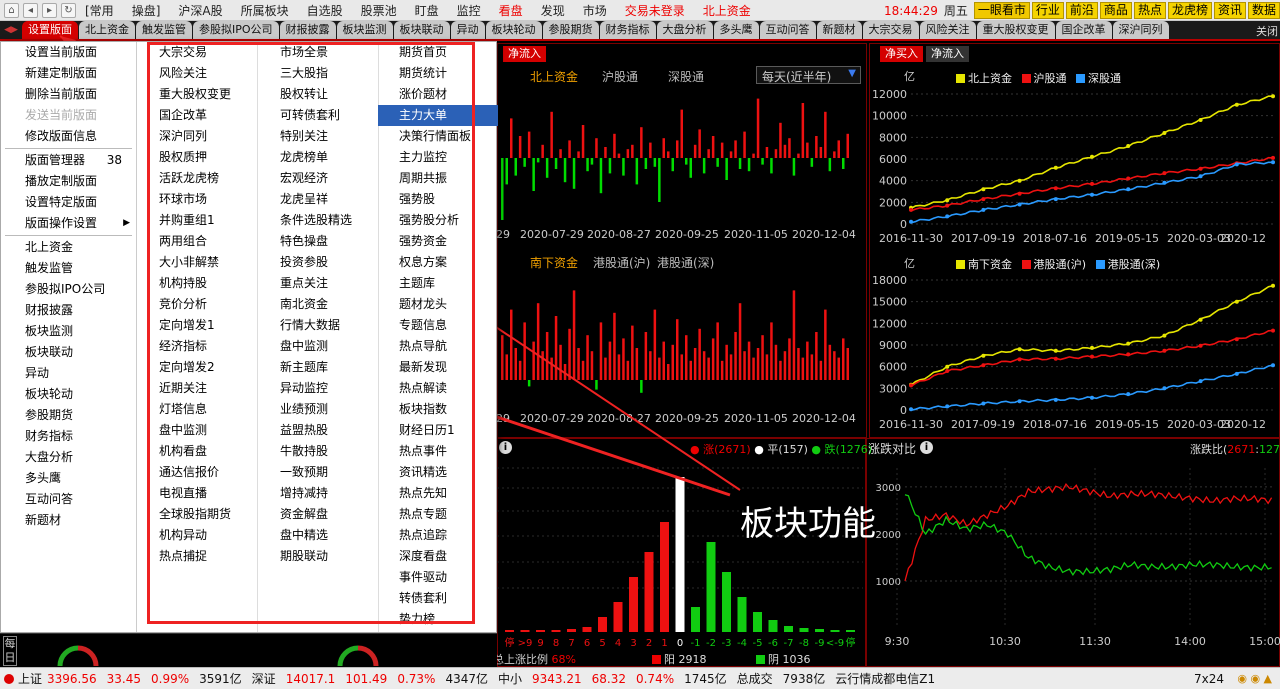 The image size is (1280, 689). I want to click on col4-item-24: 深度看盘, so click(438, 556).